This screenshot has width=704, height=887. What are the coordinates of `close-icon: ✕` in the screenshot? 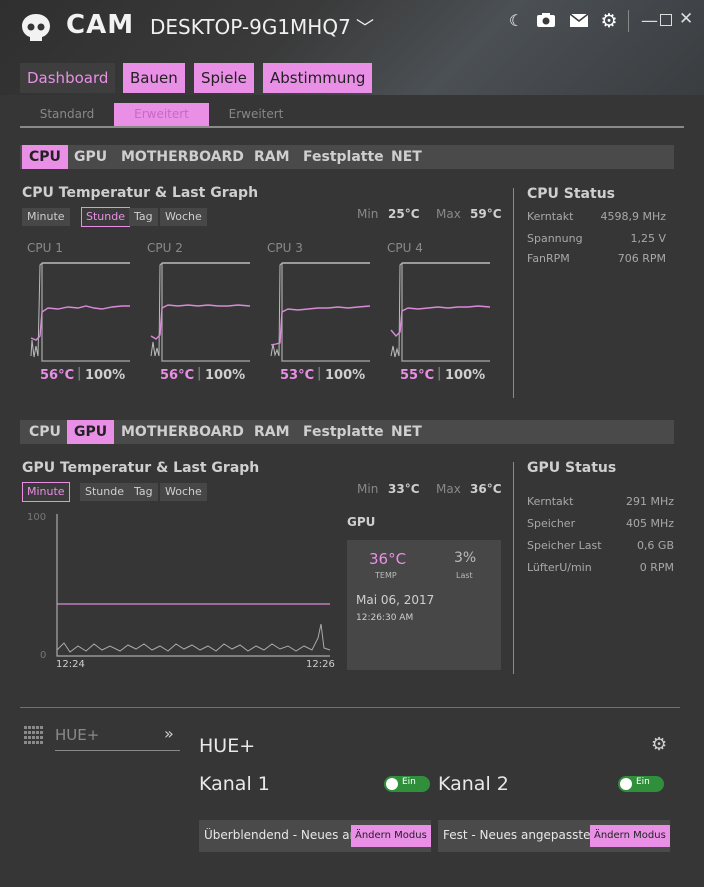 It's located at (686, 19).